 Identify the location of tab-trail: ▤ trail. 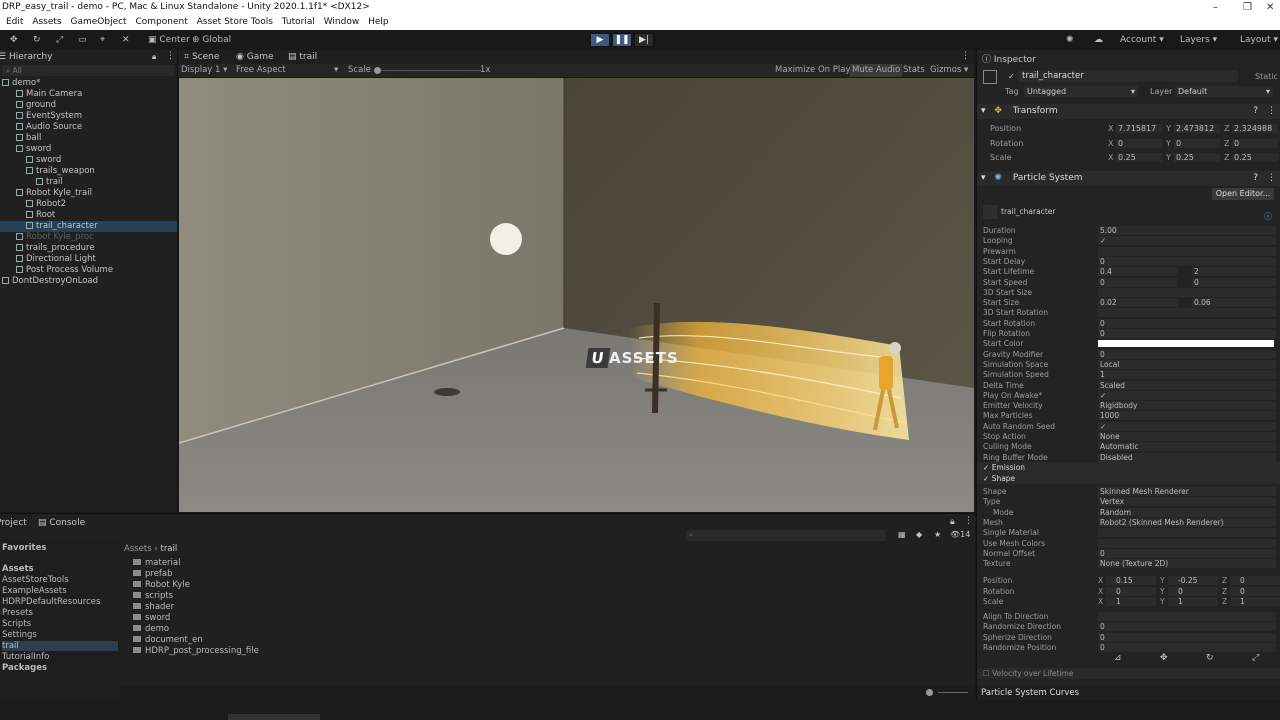
(302, 57).